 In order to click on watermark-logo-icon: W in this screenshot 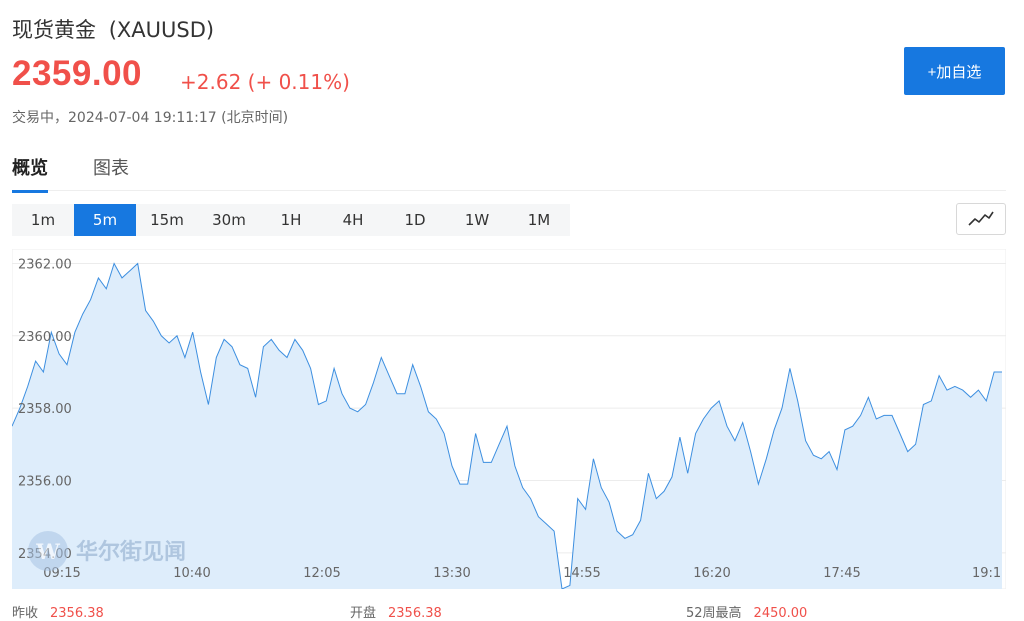, I will do `click(47, 551)`.